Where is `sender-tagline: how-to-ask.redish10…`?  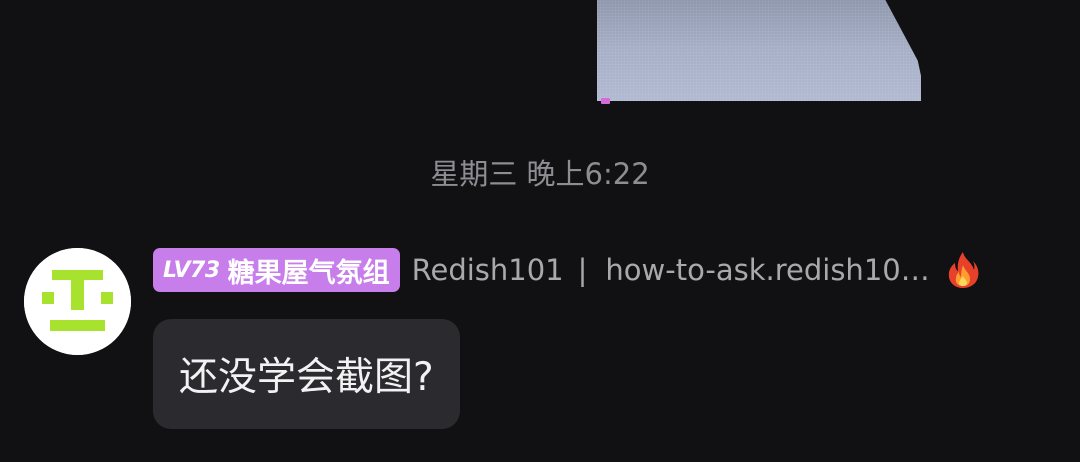 sender-tagline: how-to-ask.redish10… is located at coordinates (767, 270).